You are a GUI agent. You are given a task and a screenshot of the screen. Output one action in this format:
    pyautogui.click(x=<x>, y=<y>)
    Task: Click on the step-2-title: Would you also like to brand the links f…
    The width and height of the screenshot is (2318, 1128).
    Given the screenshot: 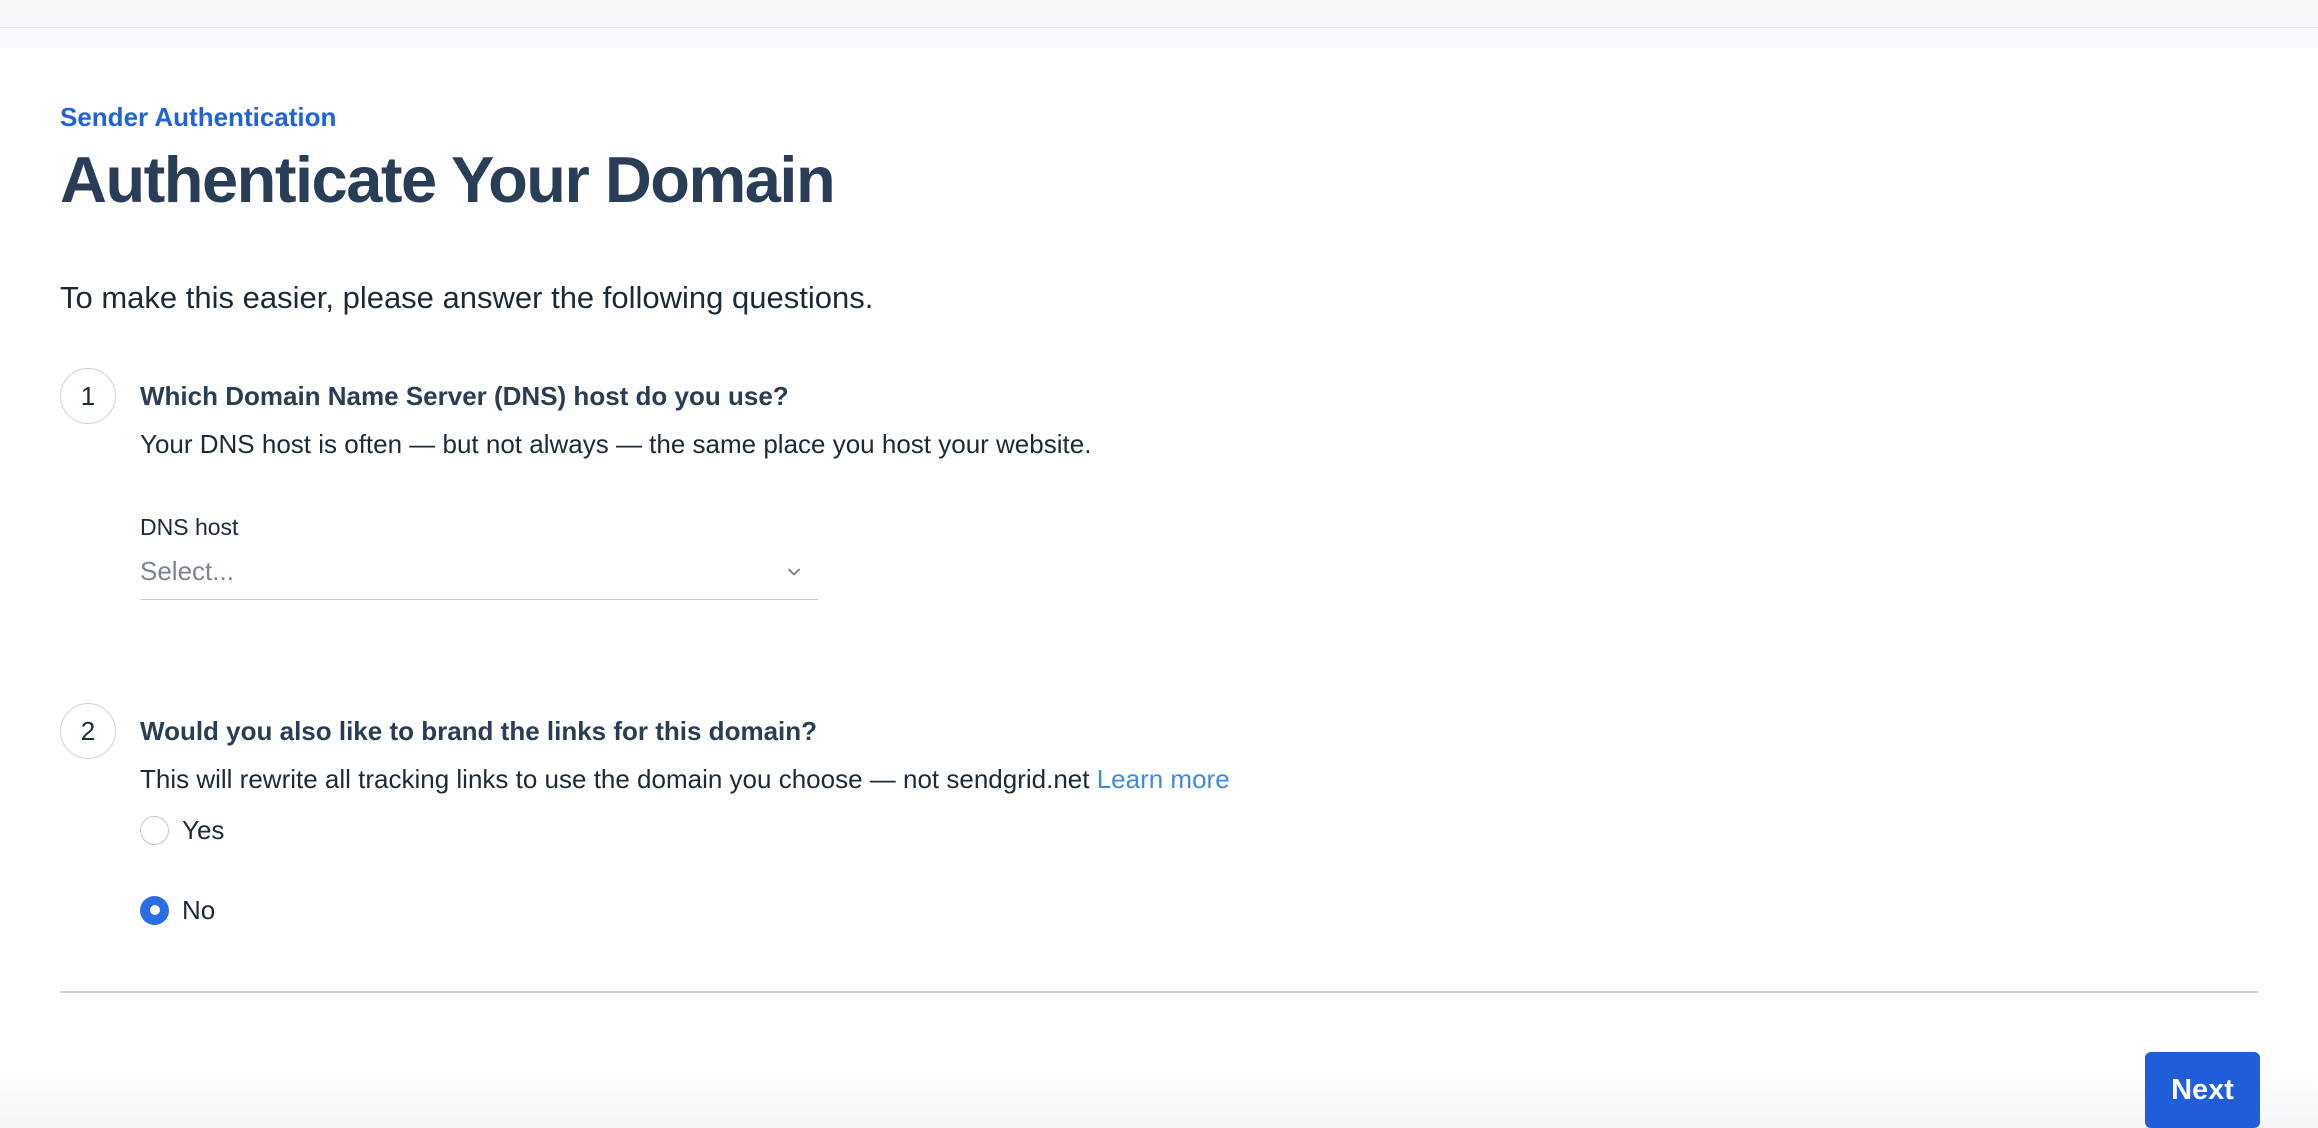 What is the action you would take?
    pyautogui.click(x=479, y=731)
    